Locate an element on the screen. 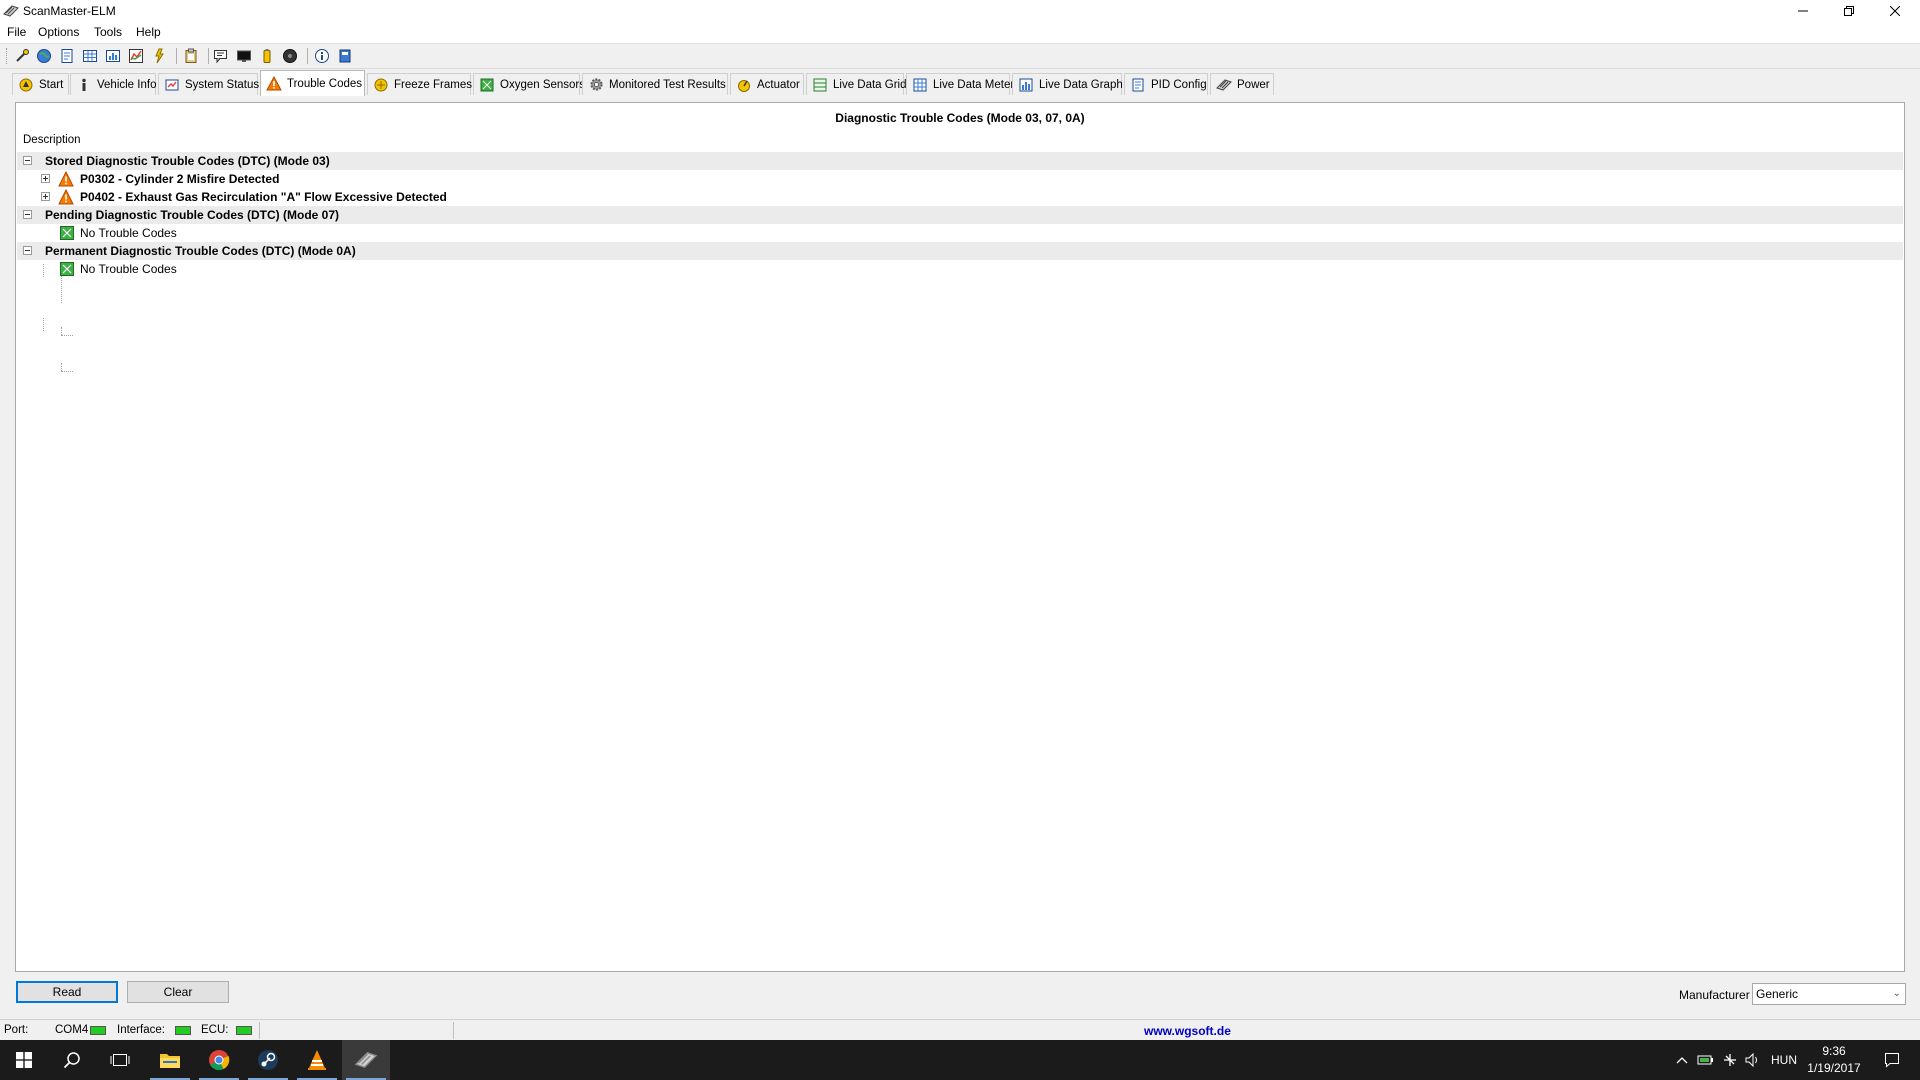 The width and height of the screenshot is (1920, 1080). toolbar-separator is located at coordinates (176, 56).